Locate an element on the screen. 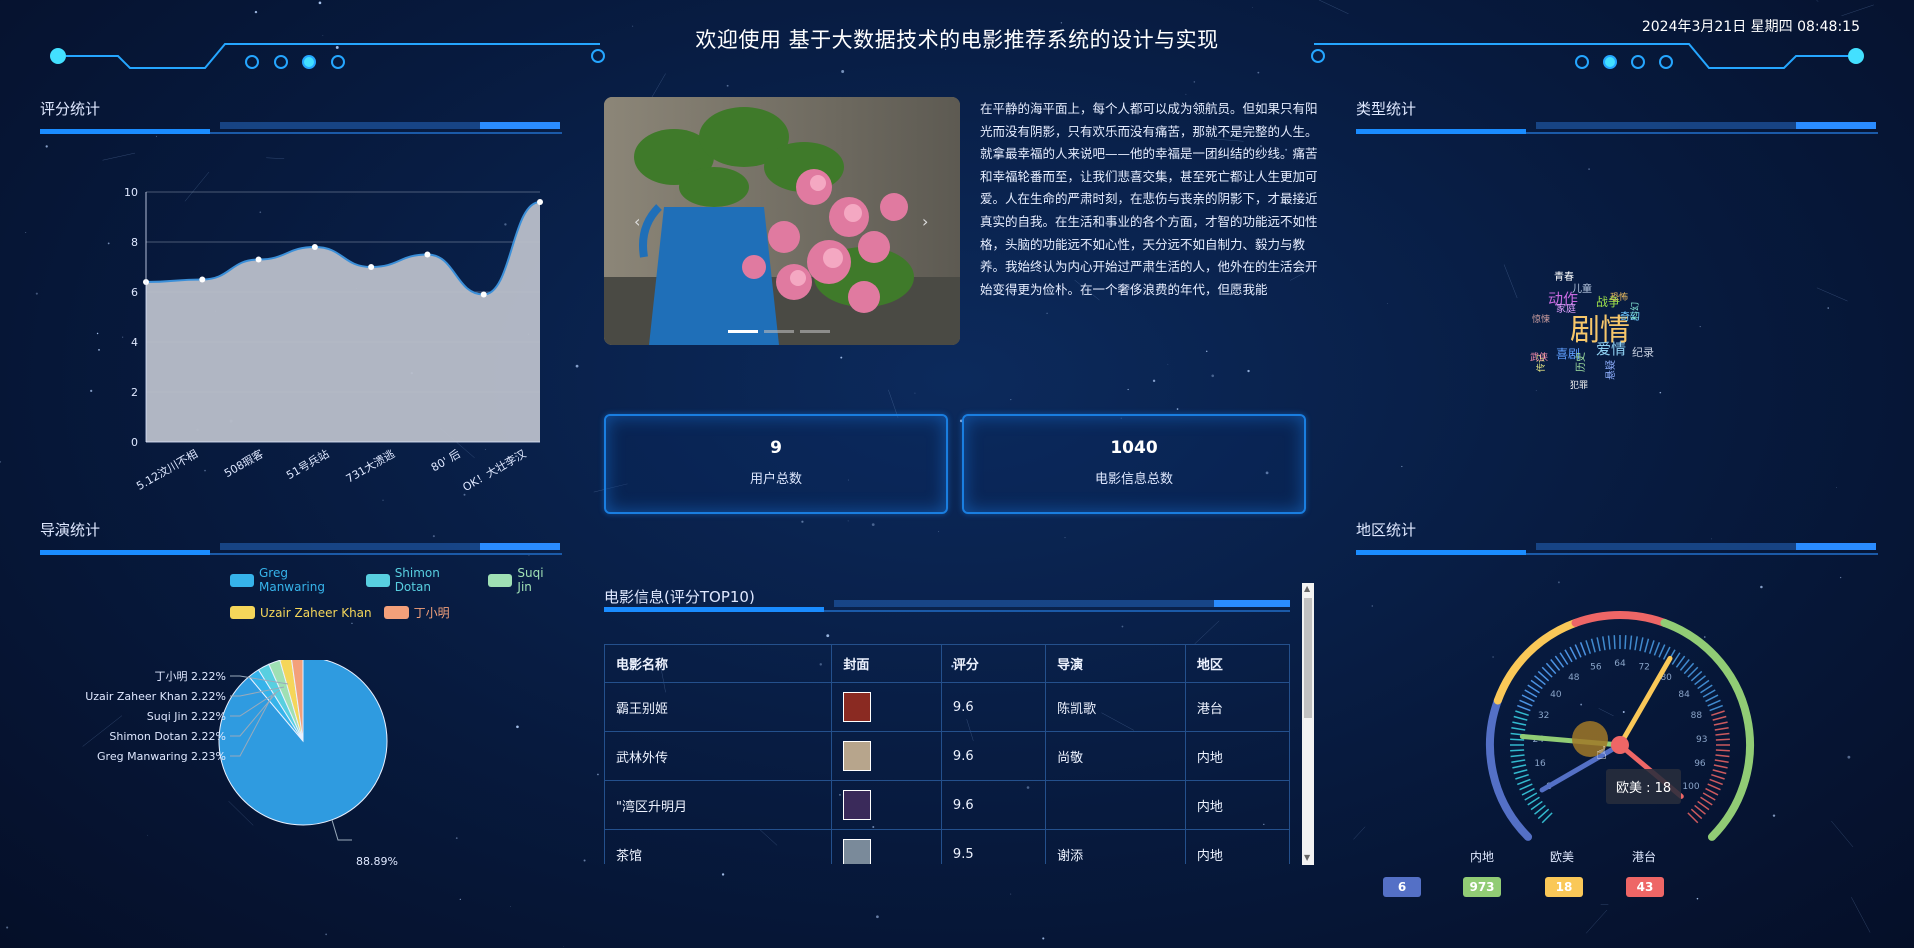  label-leader is located at coordinates (341, 830).